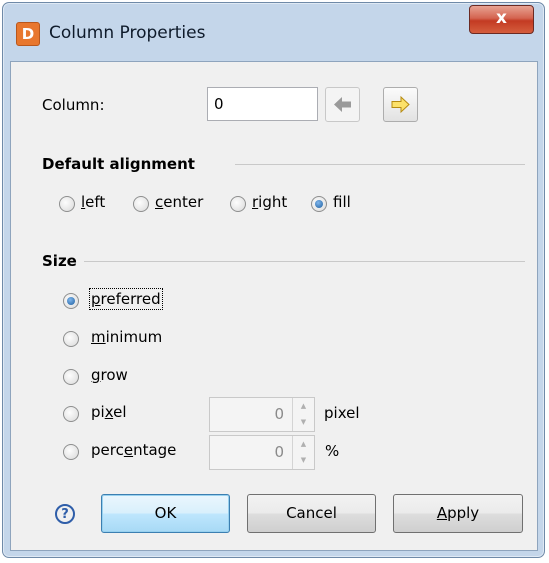 The image size is (549, 563). I want to click on app-logo-icon: D, so click(28, 34).